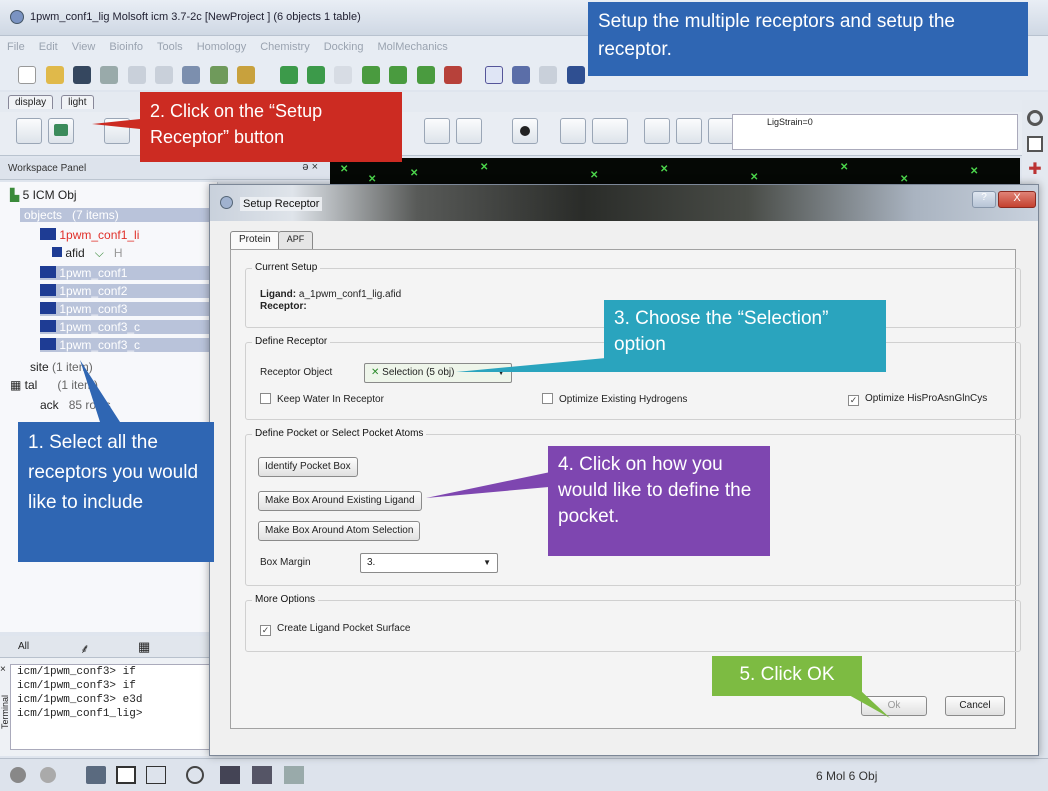  What do you see at coordinates (170, 47) in the screenshot?
I see `menu-tools: Tools` at bounding box center [170, 47].